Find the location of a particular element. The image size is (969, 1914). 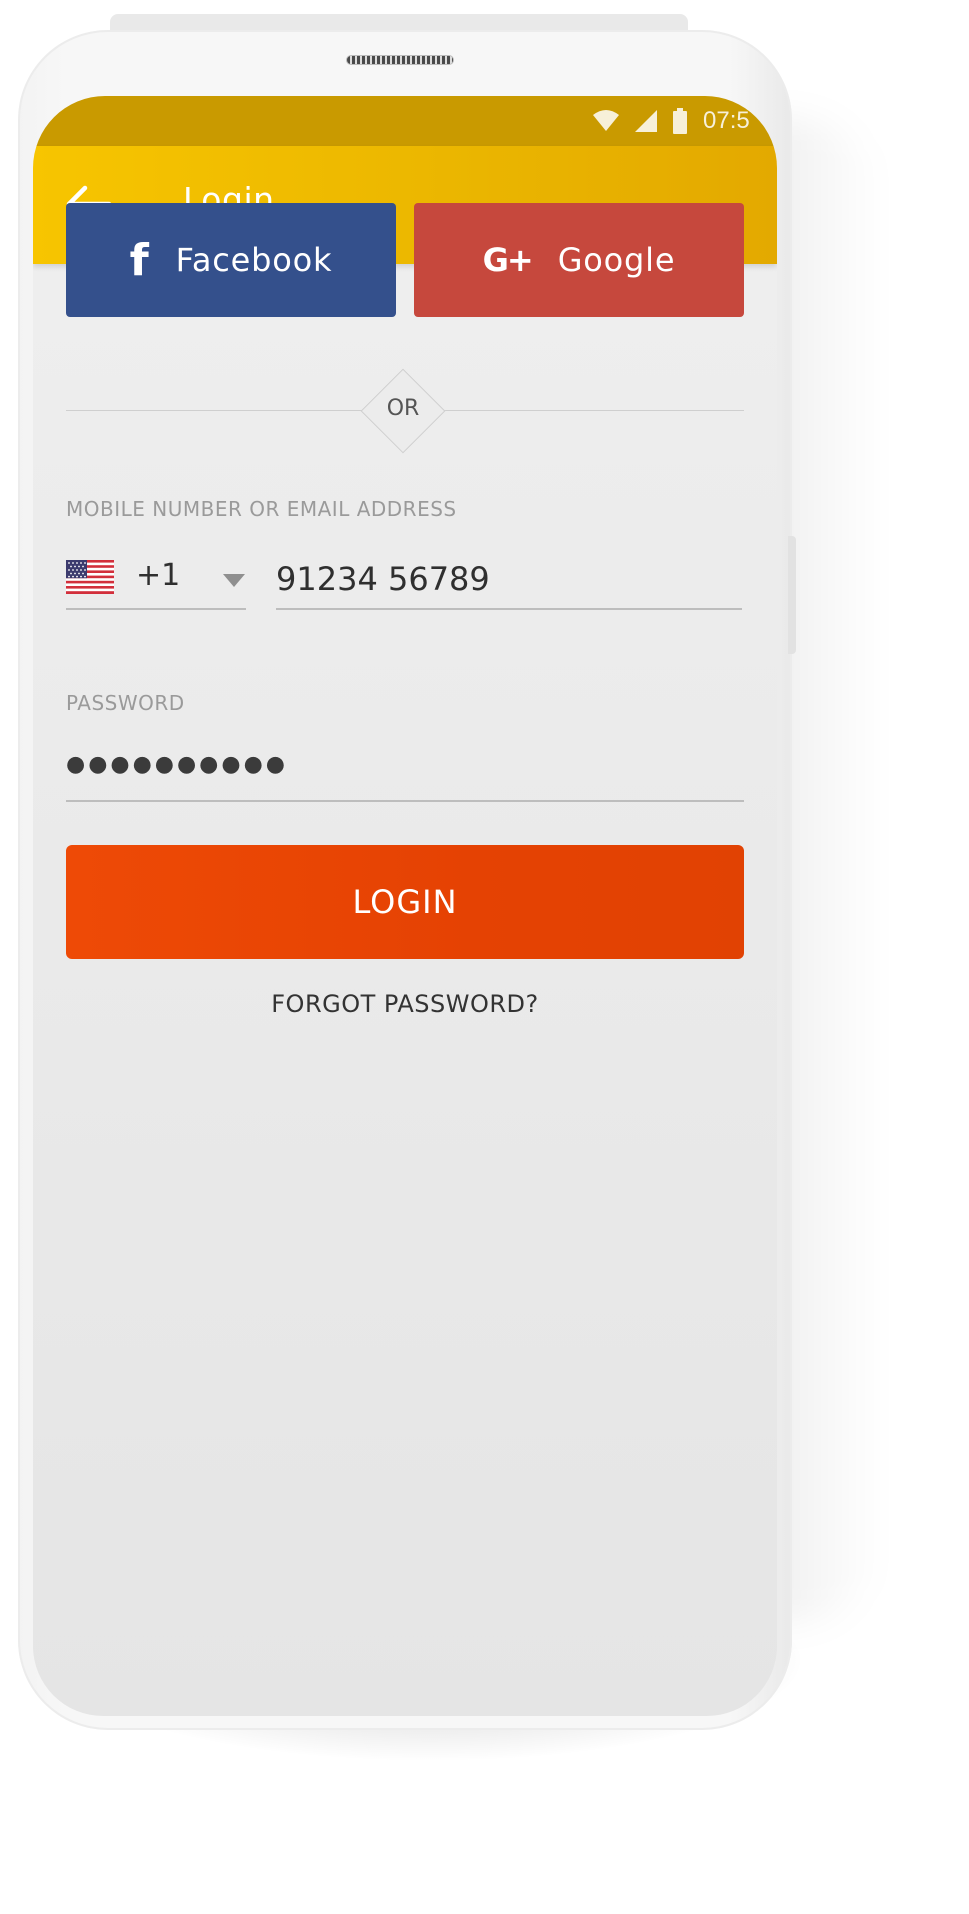

facebook-button-label: Facebook is located at coordinates (254, 260).